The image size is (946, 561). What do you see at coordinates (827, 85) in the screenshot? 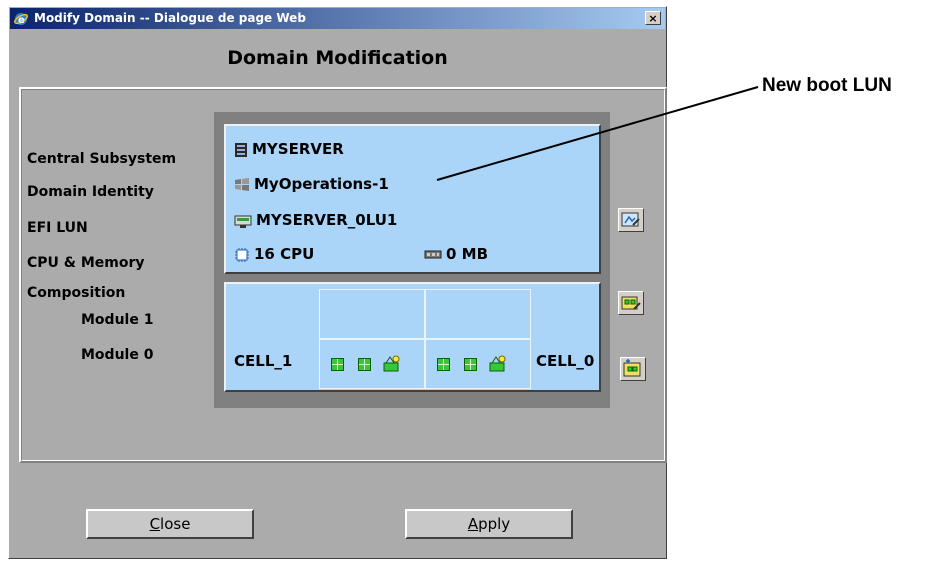
I see `new-boot-lun-annotation: New boot LUN` at bounding box center [827, 85].